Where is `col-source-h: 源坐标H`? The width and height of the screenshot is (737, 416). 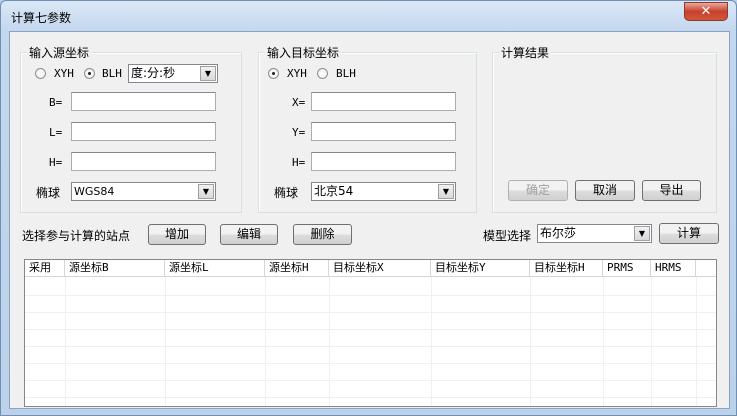 col-source-h: 源坐标H is located at coordinates (297, 268).